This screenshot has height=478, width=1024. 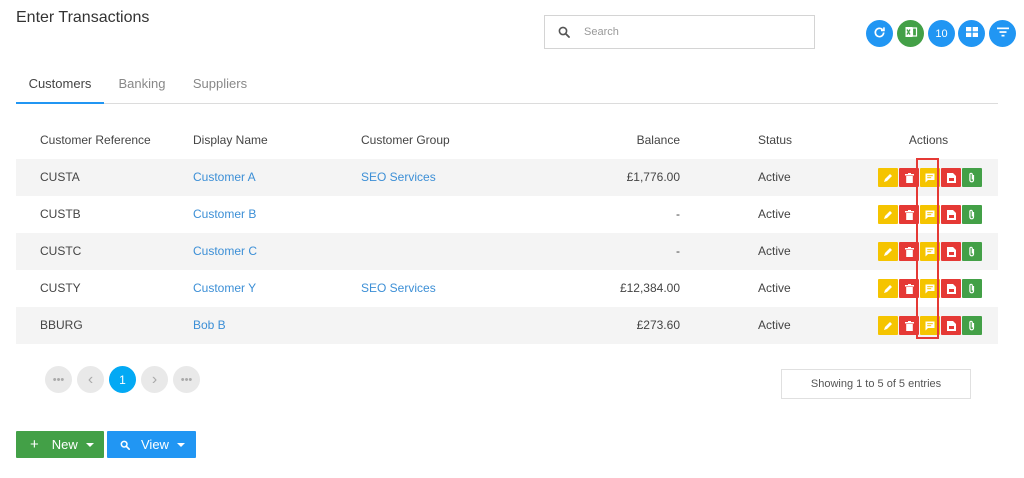 What do you see at coordinates (941, 33) in the screenshot?
I see `page-size-button: 10` at bounding box center [941, 33].